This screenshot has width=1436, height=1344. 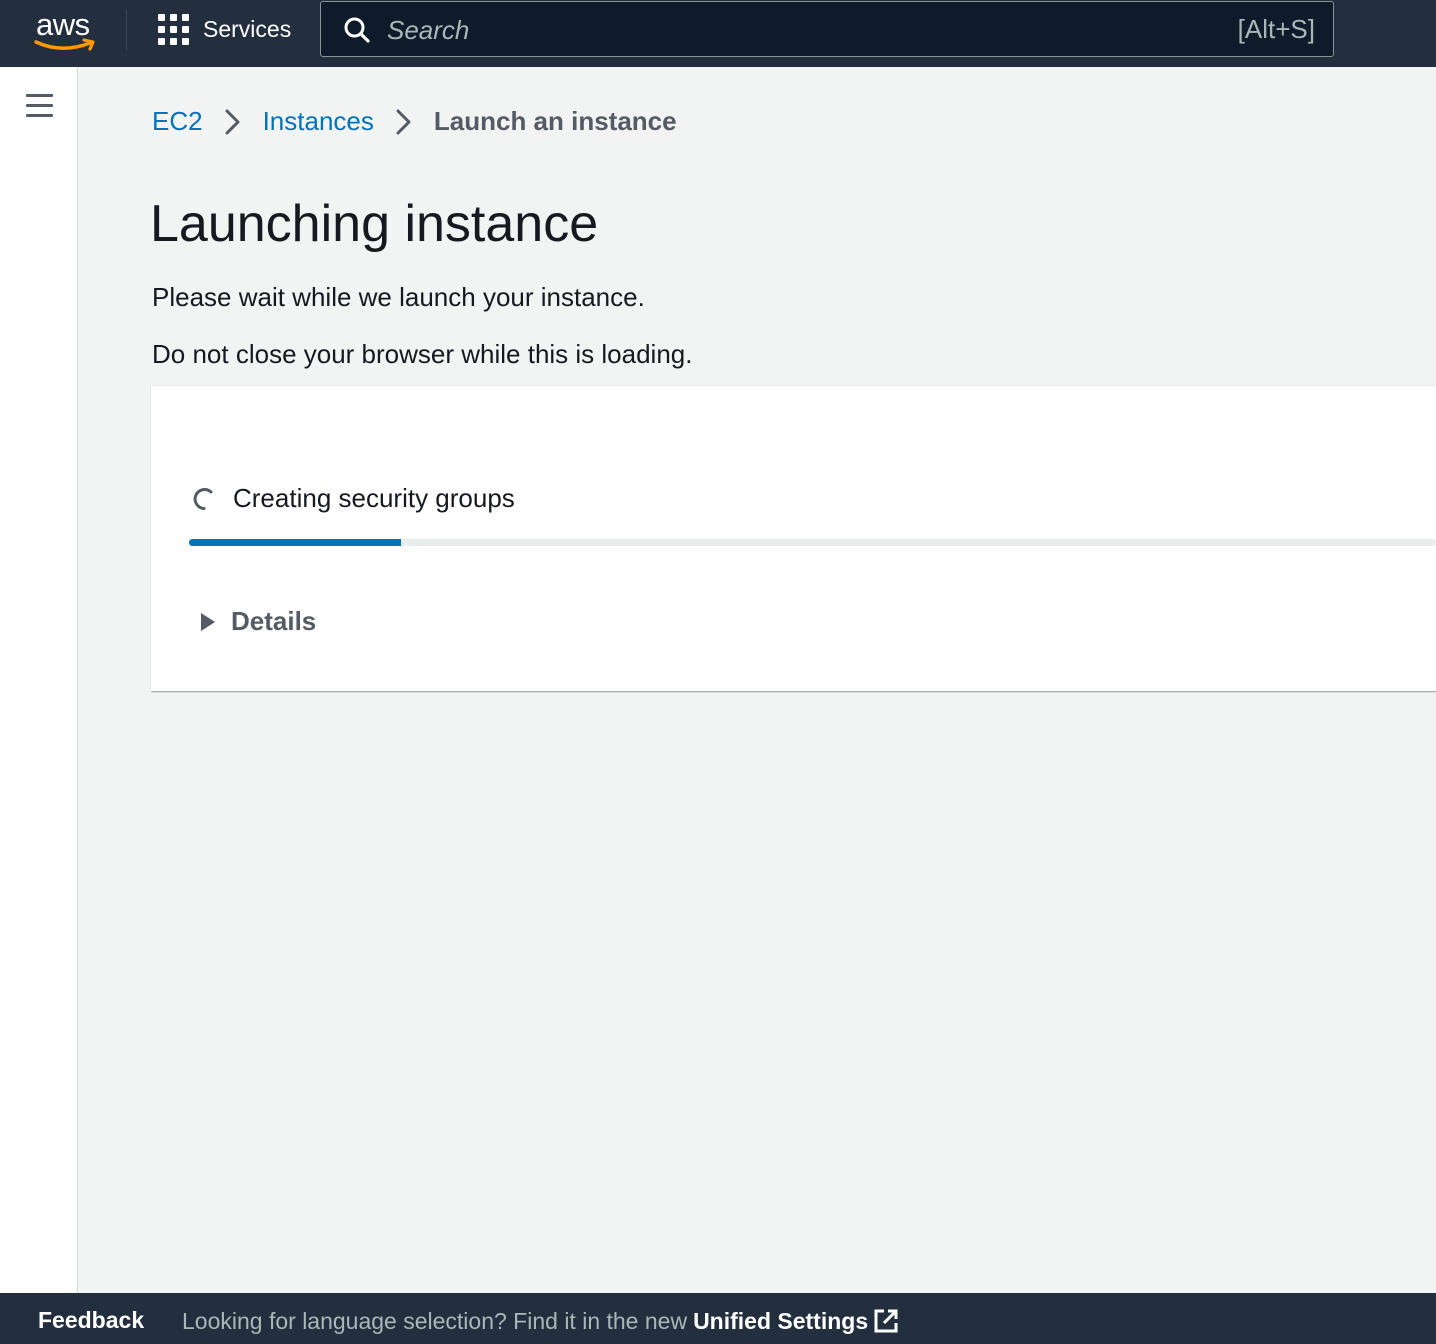 What do you see at coordinates (318, 121) in the screenshot?
I see `breadcrumb-instances-link: Instances` at bounding box center [318, 121].